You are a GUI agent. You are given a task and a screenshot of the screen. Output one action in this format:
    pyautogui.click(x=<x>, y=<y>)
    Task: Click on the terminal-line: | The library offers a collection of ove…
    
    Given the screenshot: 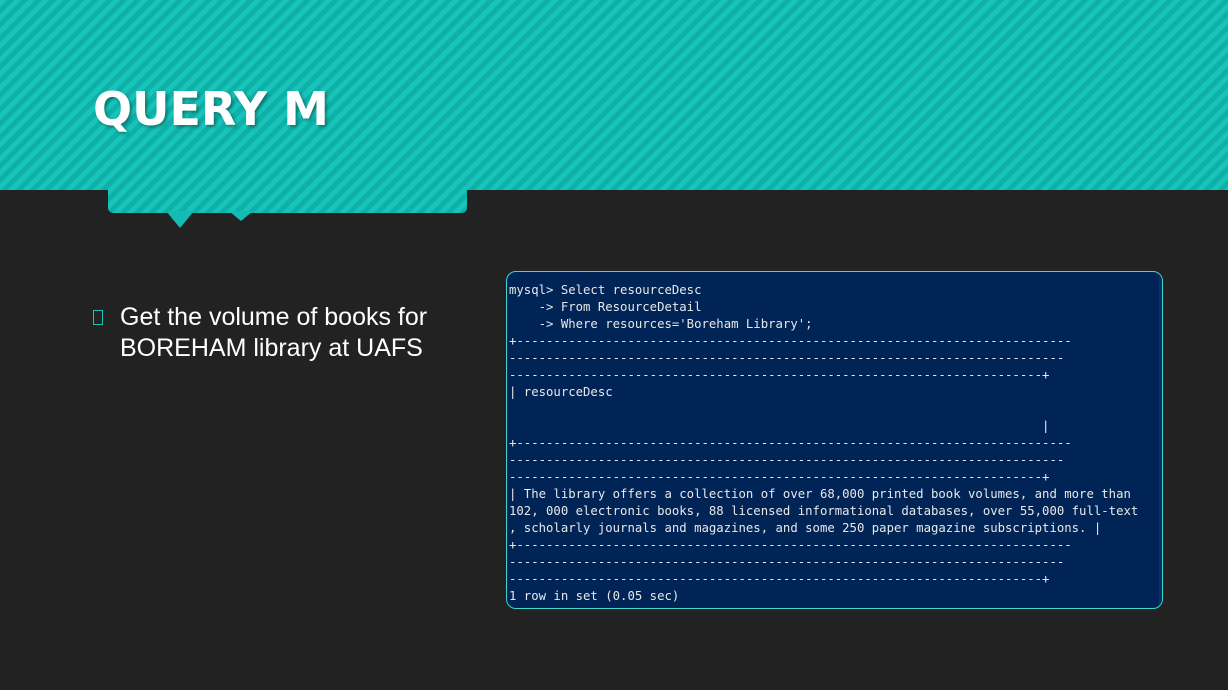 What is the action you would take?
    pyautogui.click(x=820, y=494)
    